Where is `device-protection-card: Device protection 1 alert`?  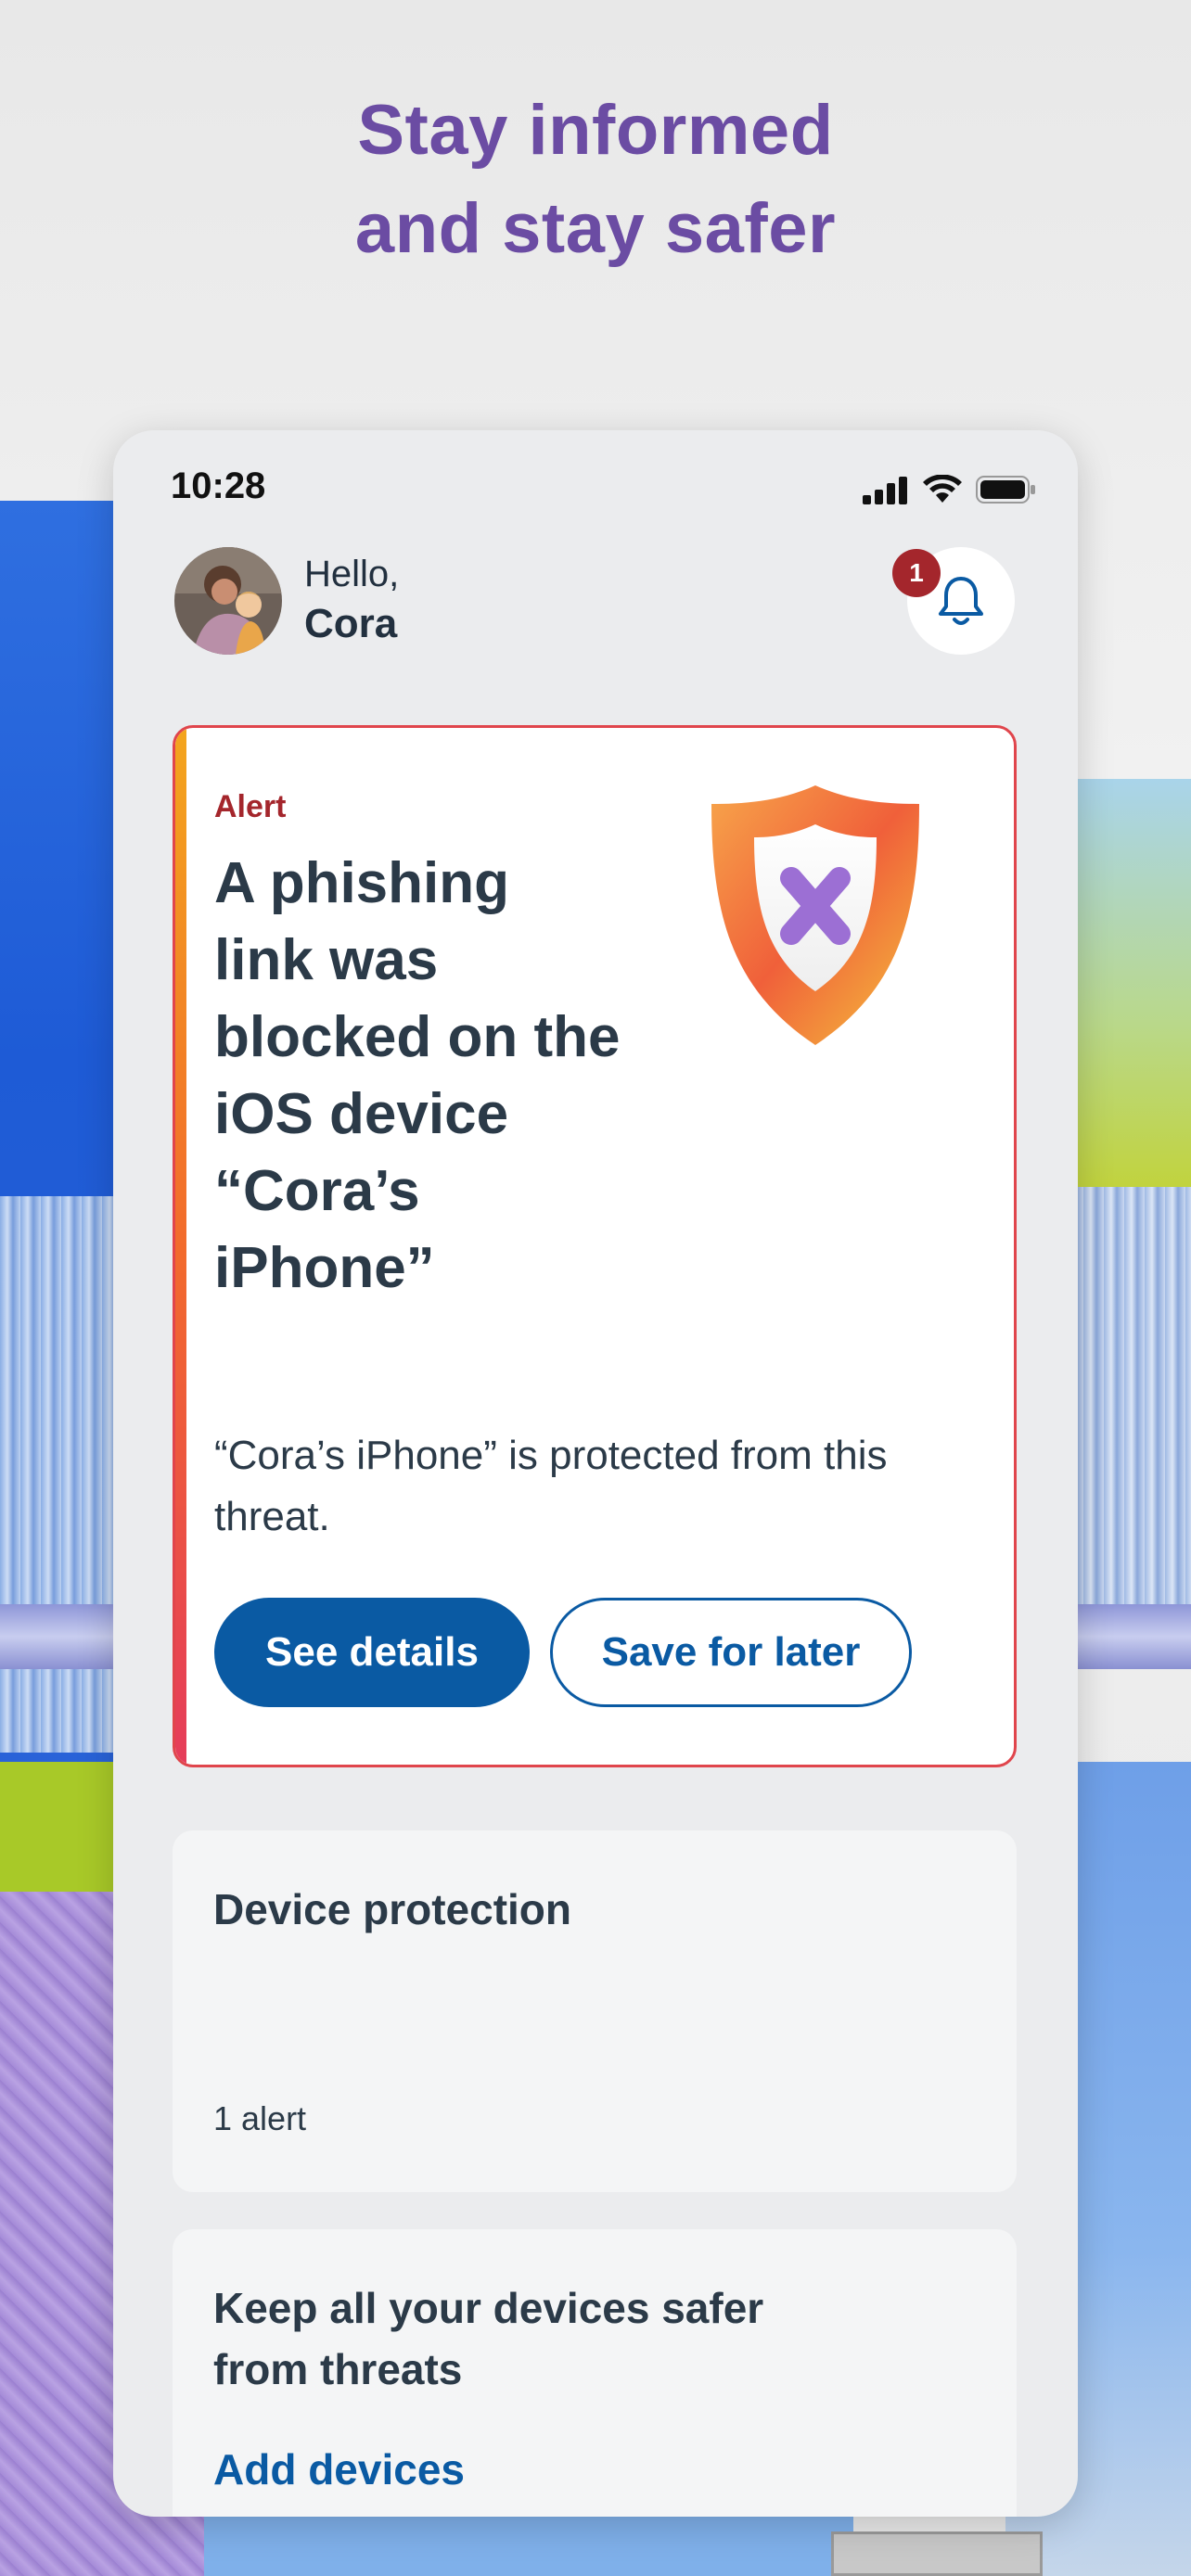
device-protection-card: Device protection 1 alert is located at coordinates (595, 2011).